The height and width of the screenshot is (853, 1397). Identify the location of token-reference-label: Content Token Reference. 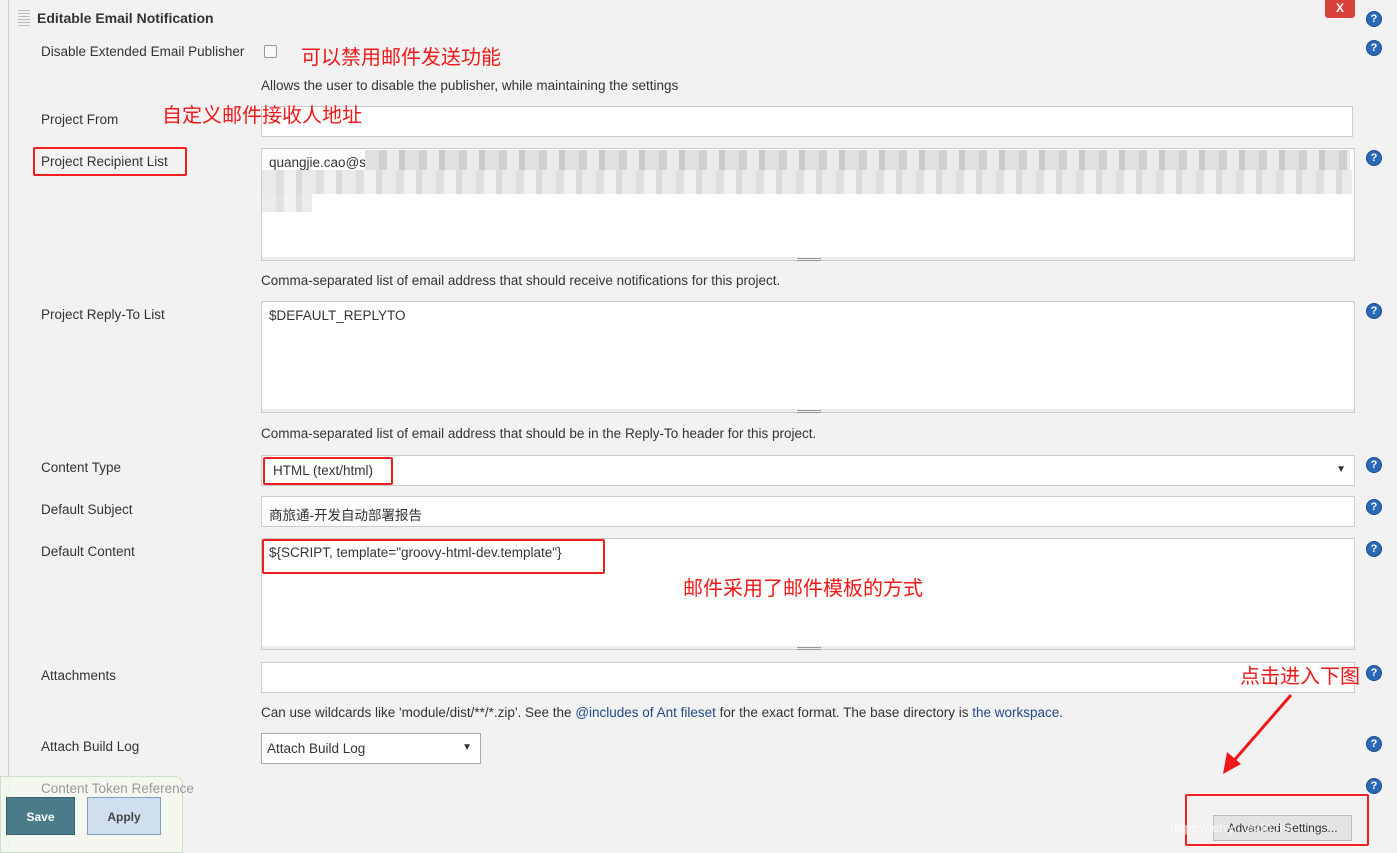
(117, 788).